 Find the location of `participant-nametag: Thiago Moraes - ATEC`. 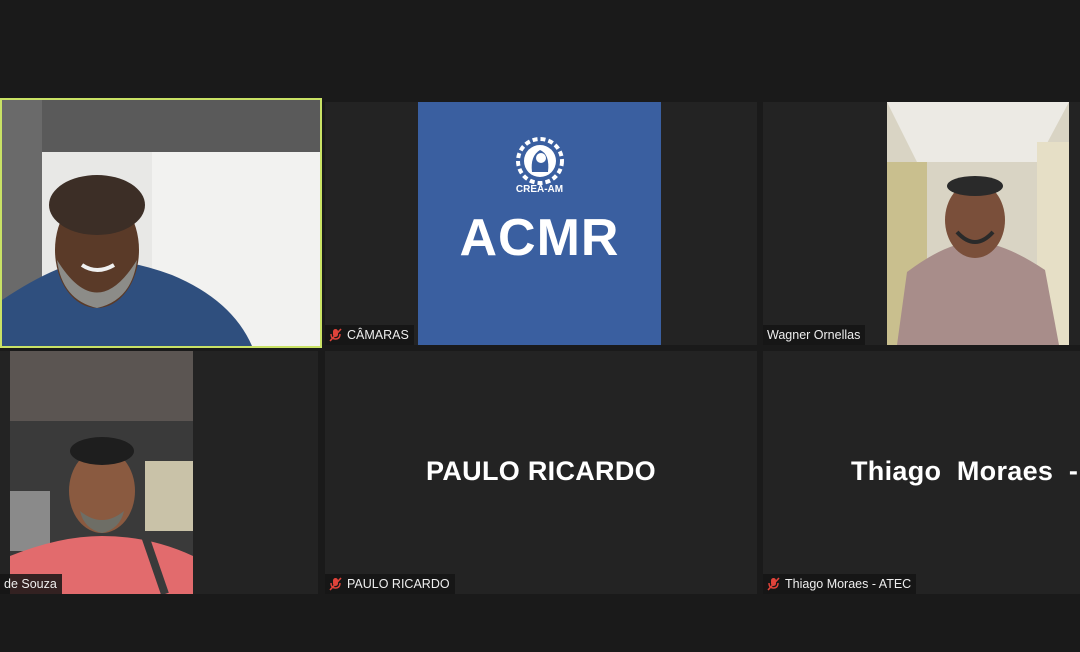

participant-nametag: Thiago Moraes - ATEC is located at coordinates (840, 584).